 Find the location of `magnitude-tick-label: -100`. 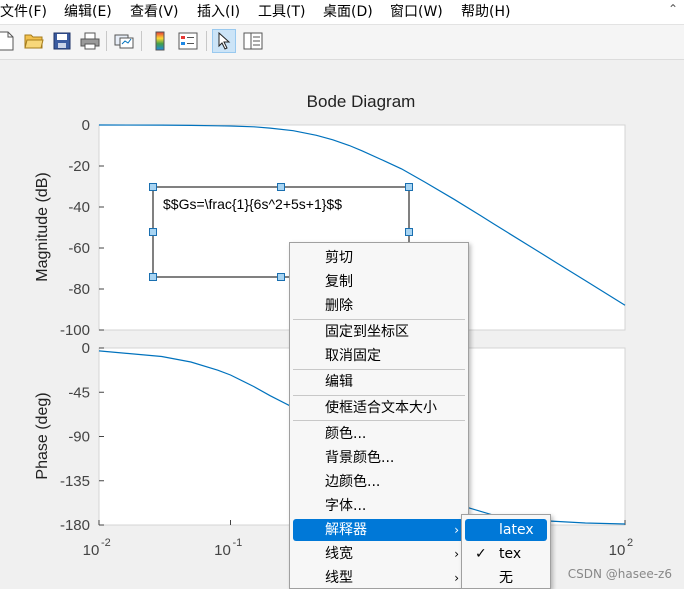

magnitude-tick-label: -100 is located at coordinates (75, 330).